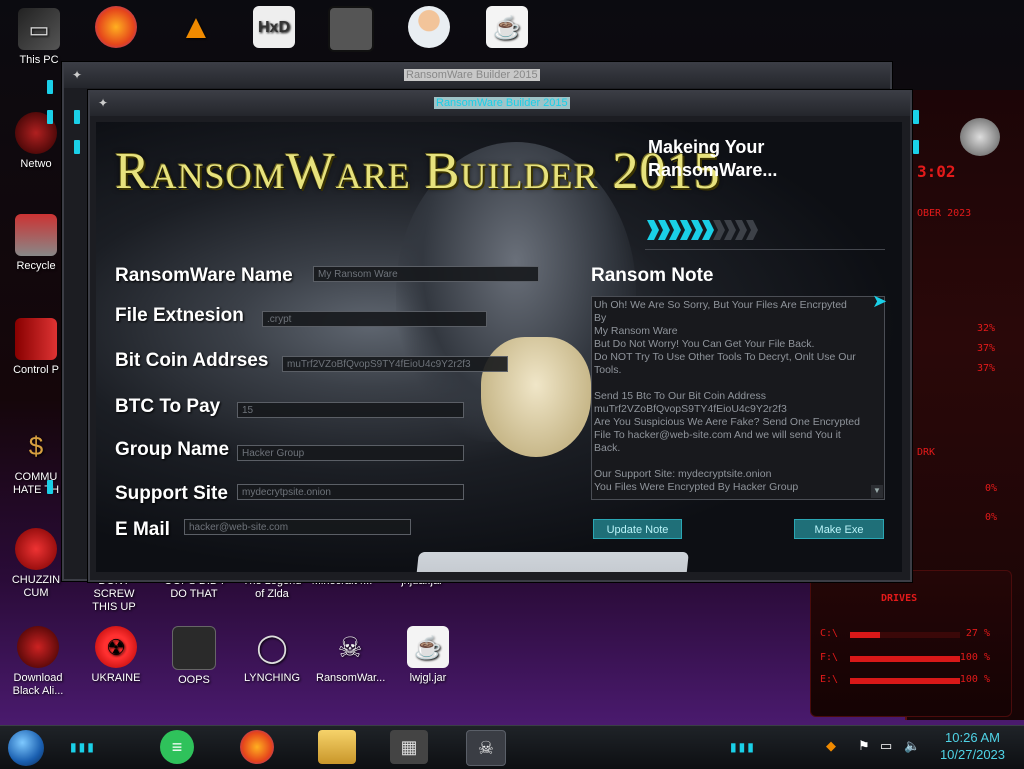 This screenshot has height=769, width=1024. I want to click on desktop-icon-label: Netwo, so click(36, 164).